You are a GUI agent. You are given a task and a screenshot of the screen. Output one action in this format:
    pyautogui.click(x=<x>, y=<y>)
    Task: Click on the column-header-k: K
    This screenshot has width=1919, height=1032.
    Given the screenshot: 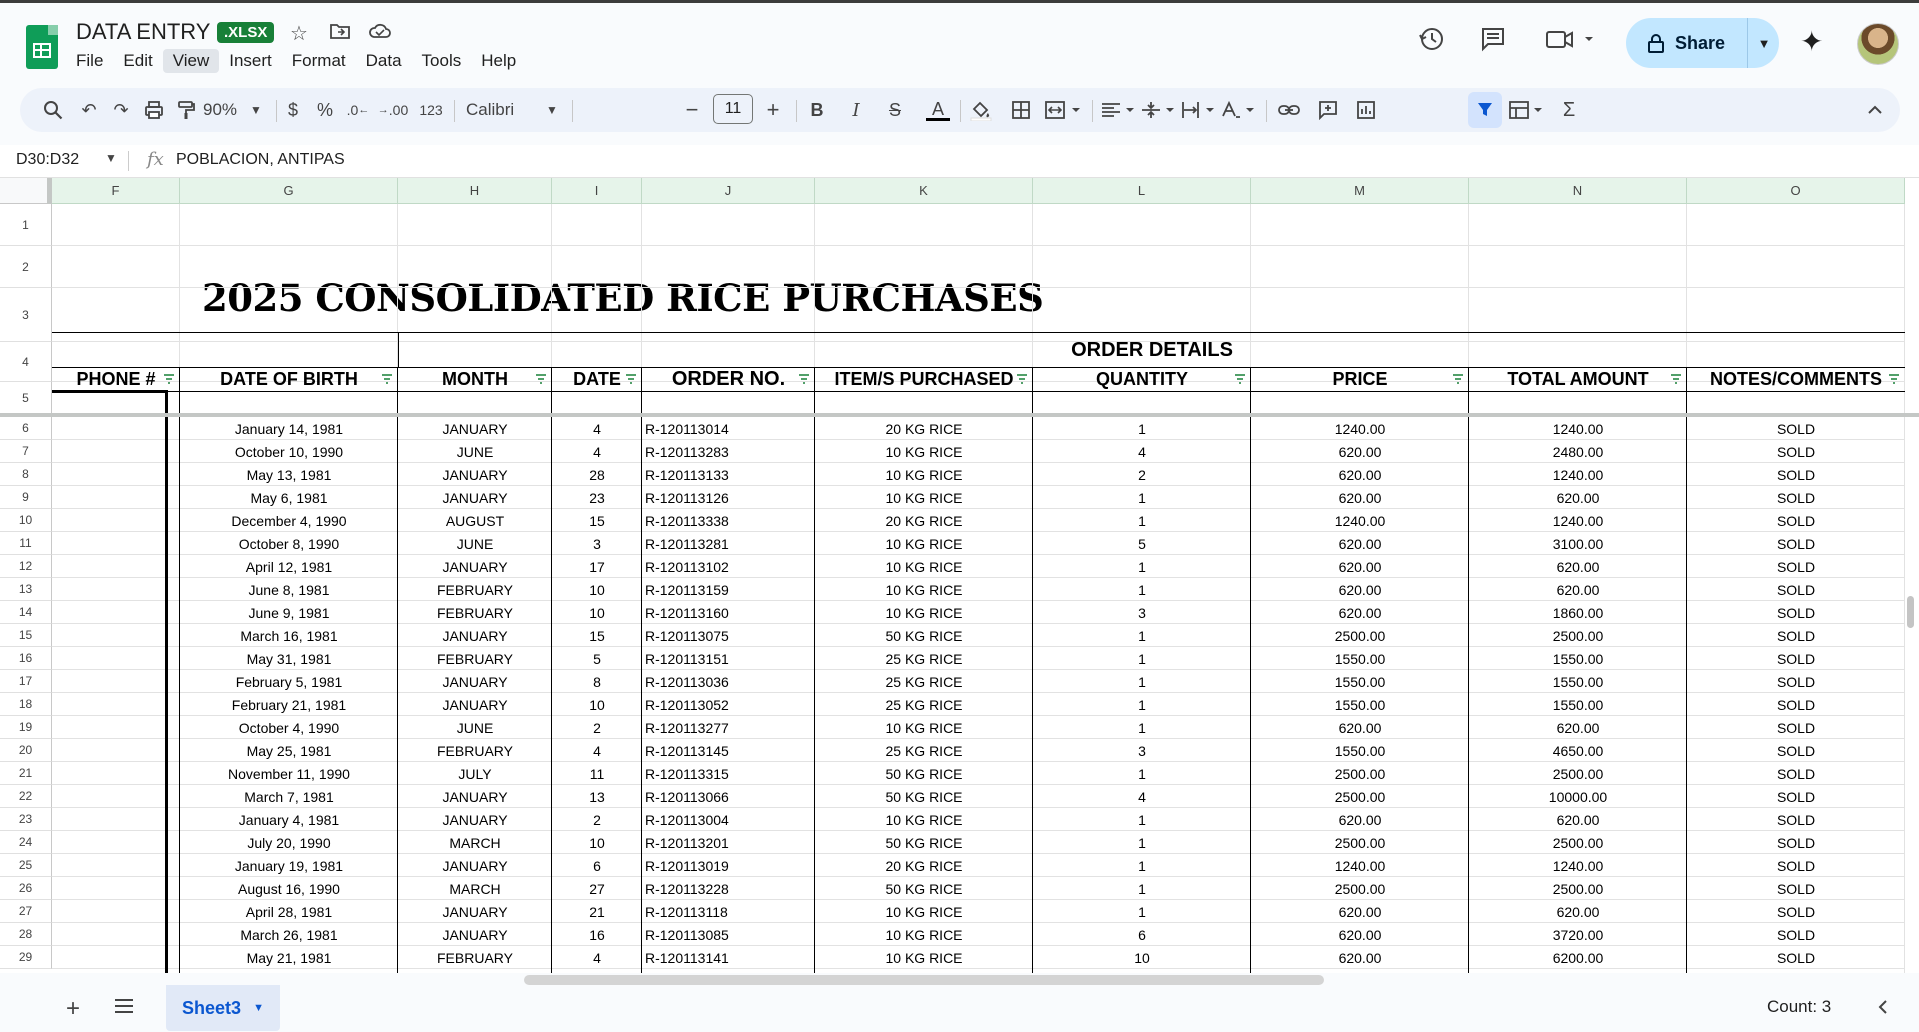 What is the action you would take?
    pyautogui.click(x=924, y=191)
    